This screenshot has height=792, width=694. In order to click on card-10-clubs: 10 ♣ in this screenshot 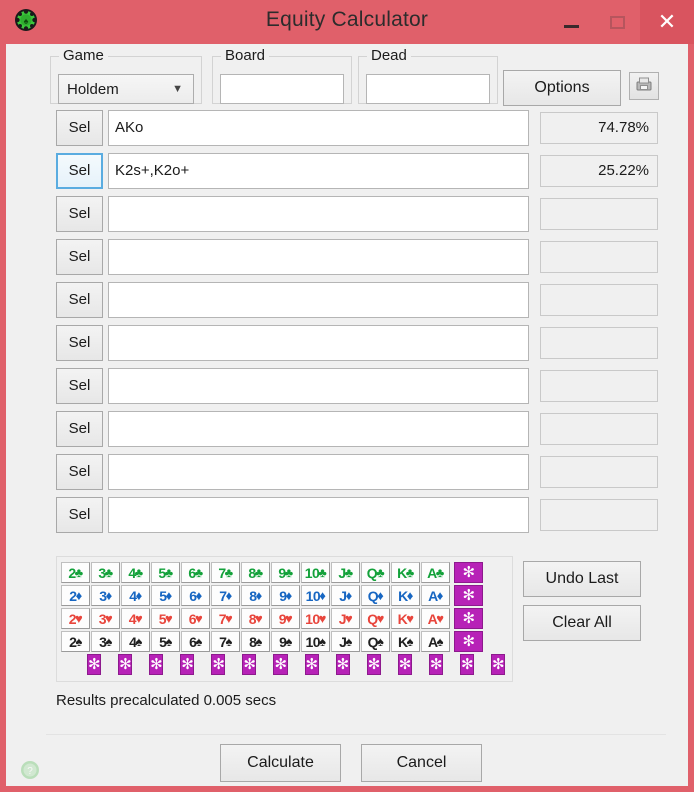, I will do `click(315, 572)`.